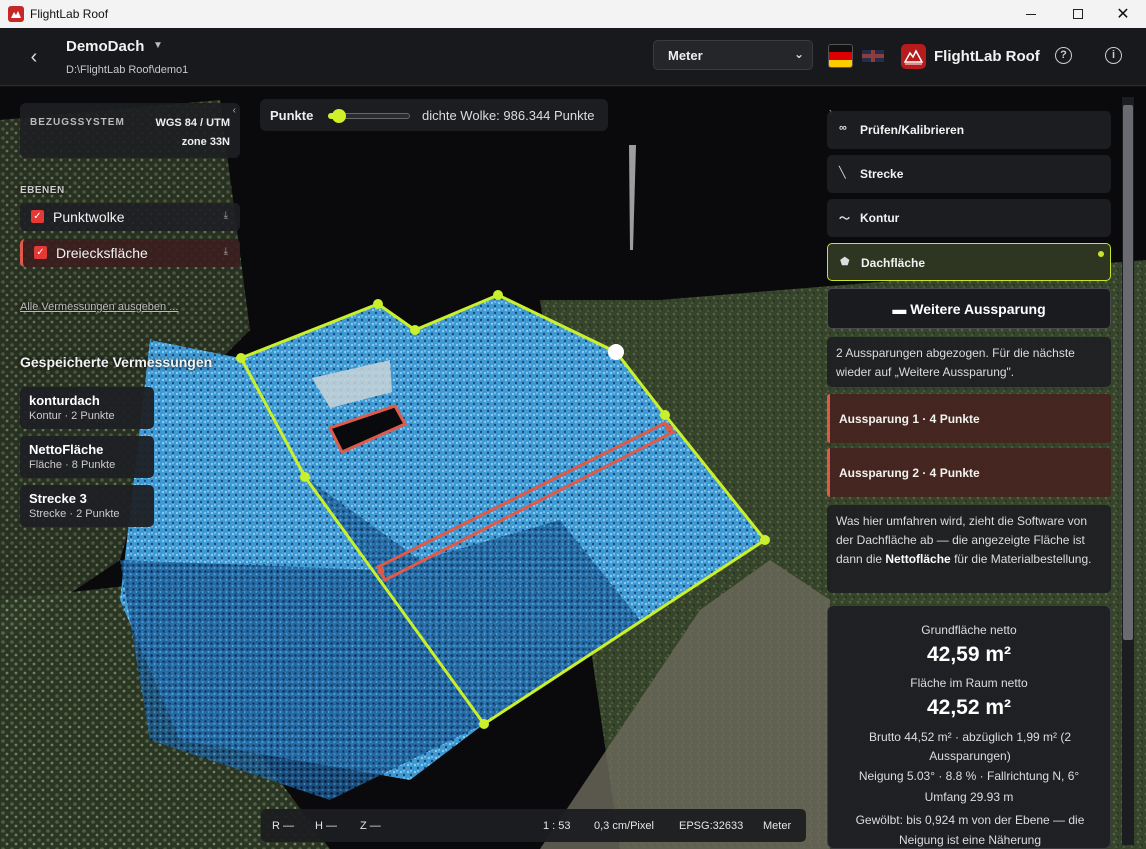 The height and width of the screenshot is (849, 1146). Describe the element at coordinates (882, 174) in the screenshot. I see `tool-label: Strecke` at that location.